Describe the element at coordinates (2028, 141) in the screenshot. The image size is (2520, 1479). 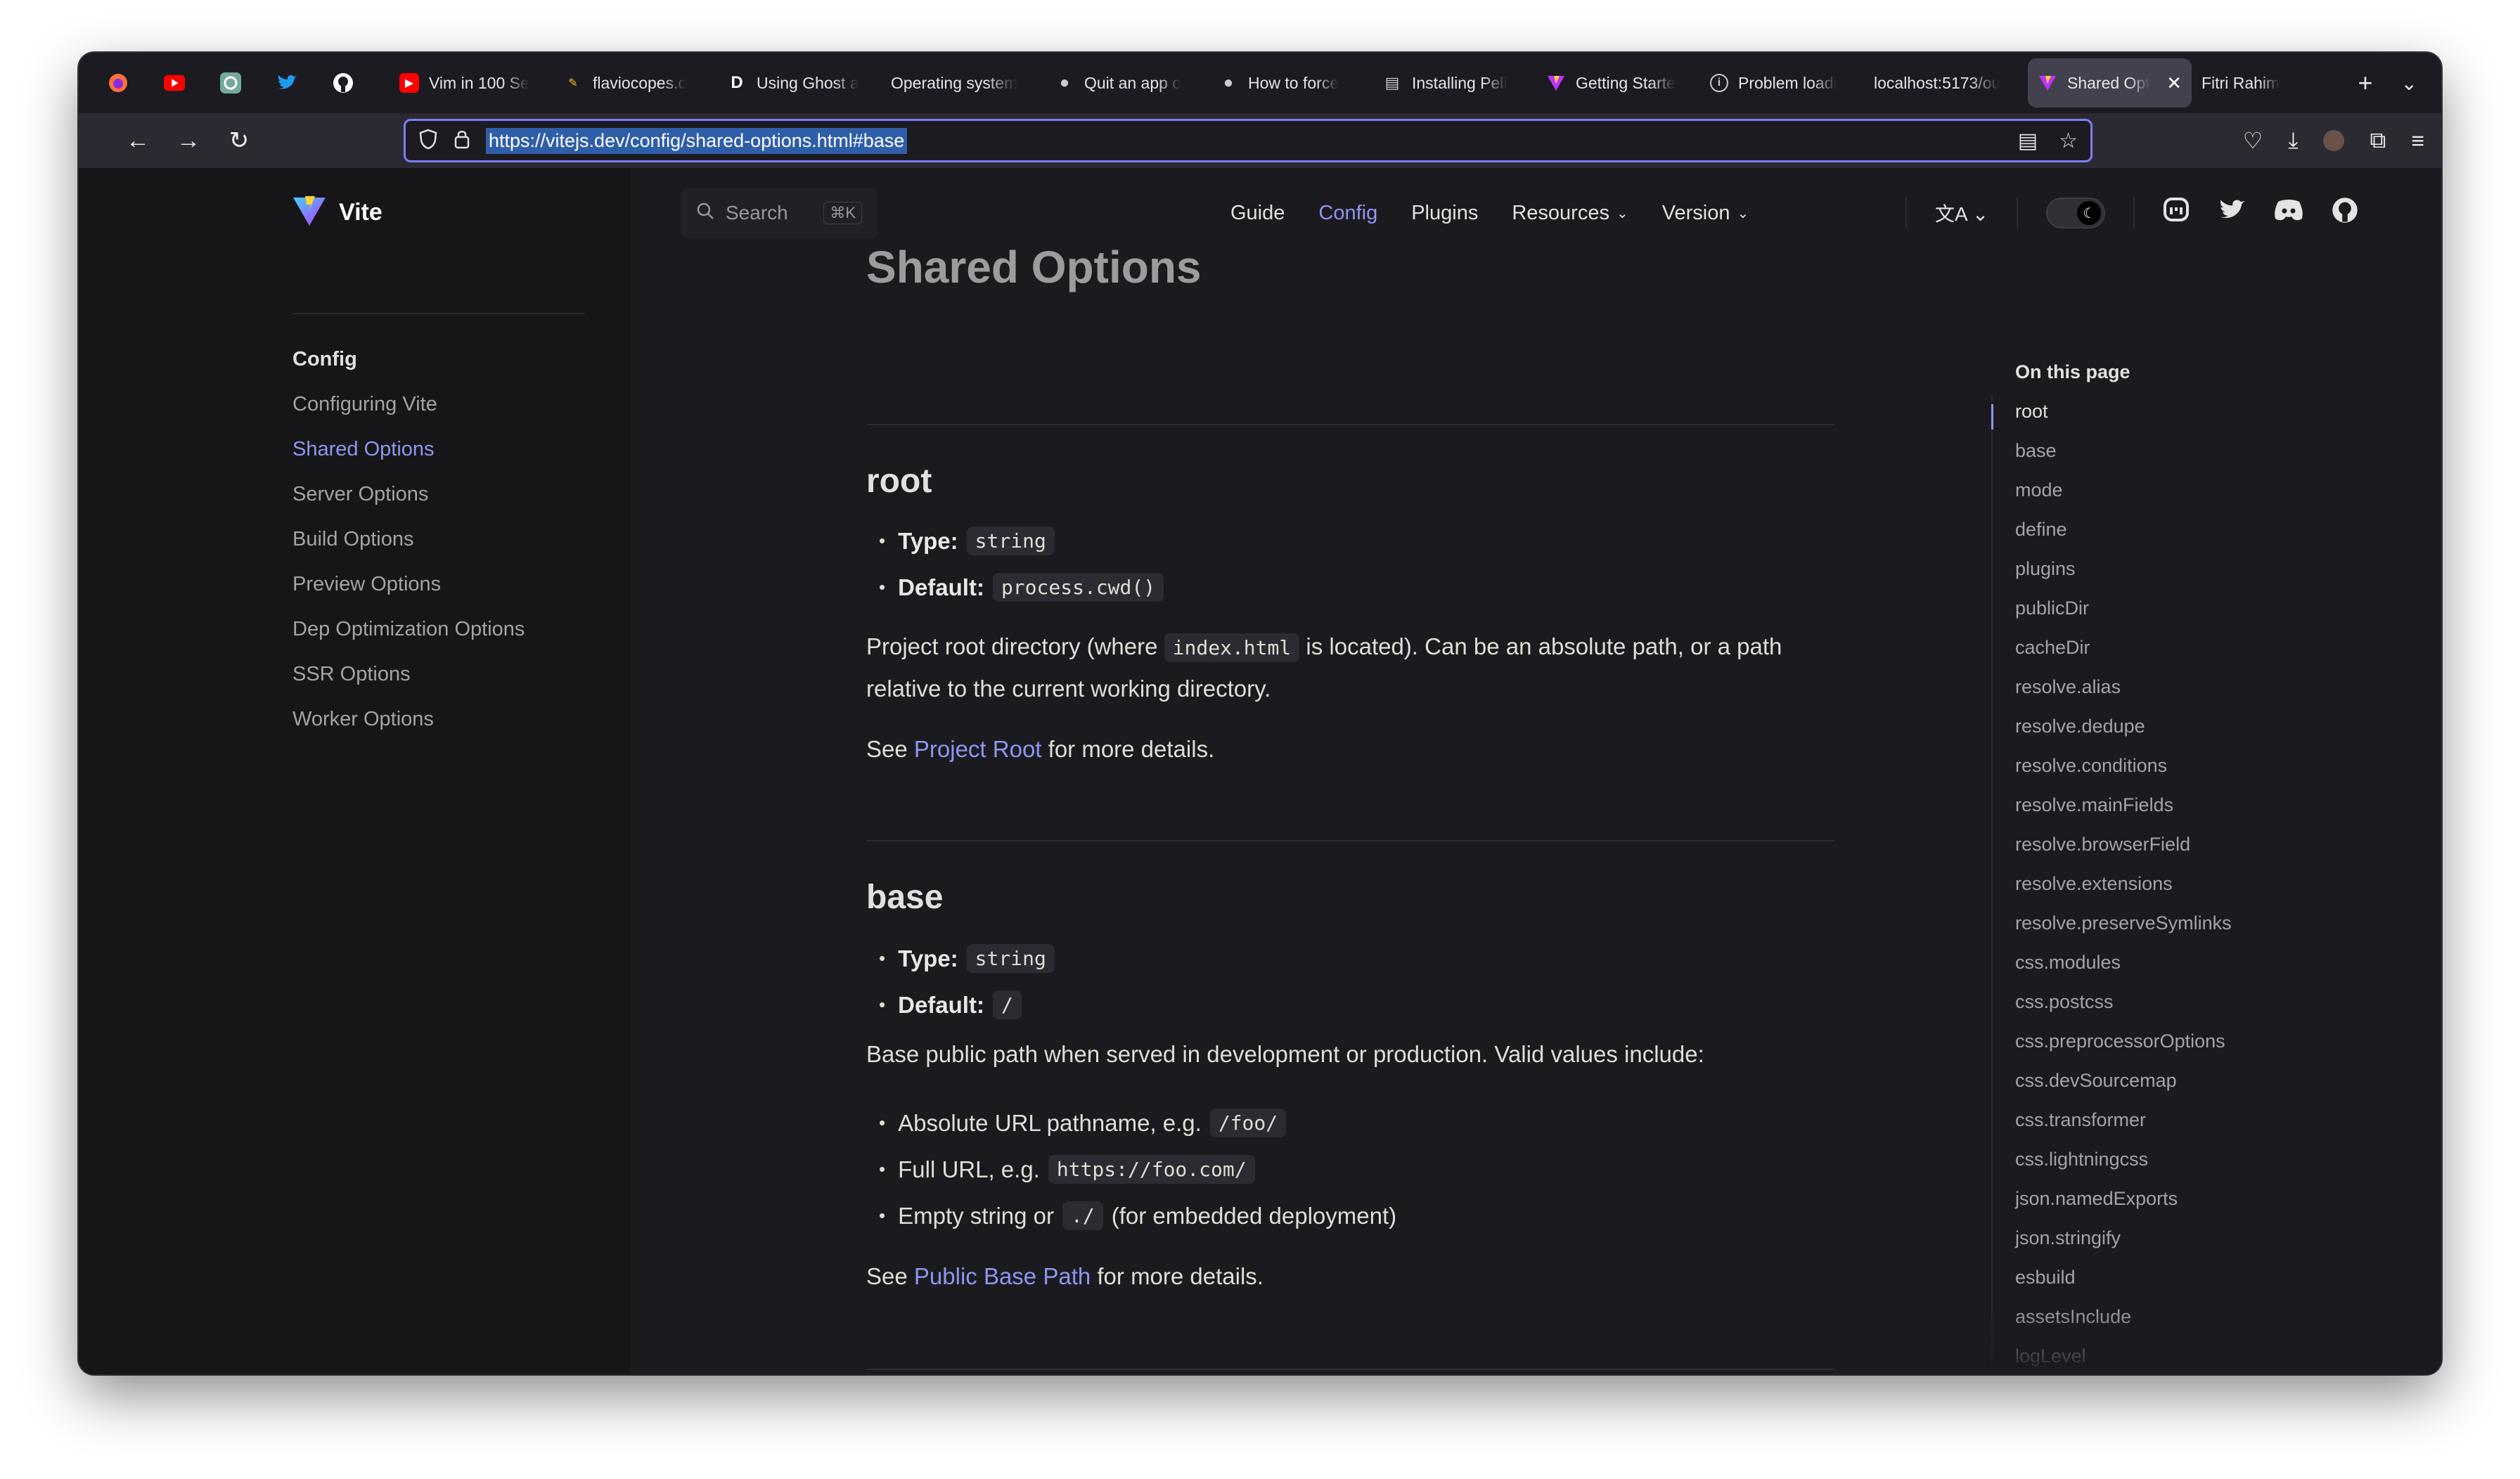
I see `reader-view-icon: ▤` at that location.